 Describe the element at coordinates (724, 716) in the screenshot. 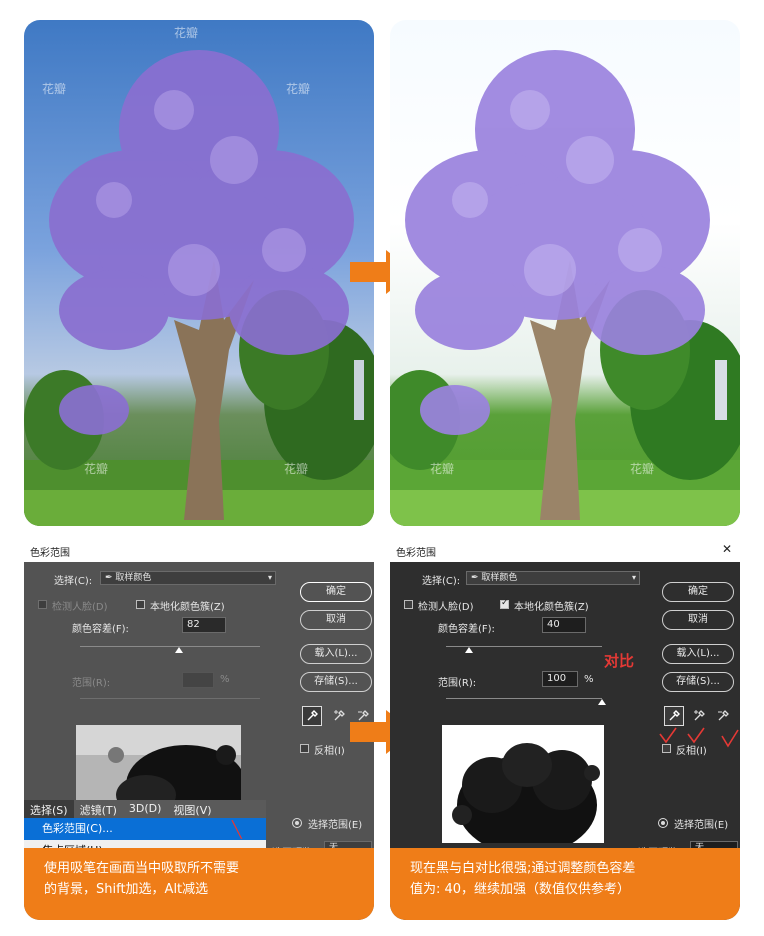

I see `eyedropper-minus-icon` at that location.